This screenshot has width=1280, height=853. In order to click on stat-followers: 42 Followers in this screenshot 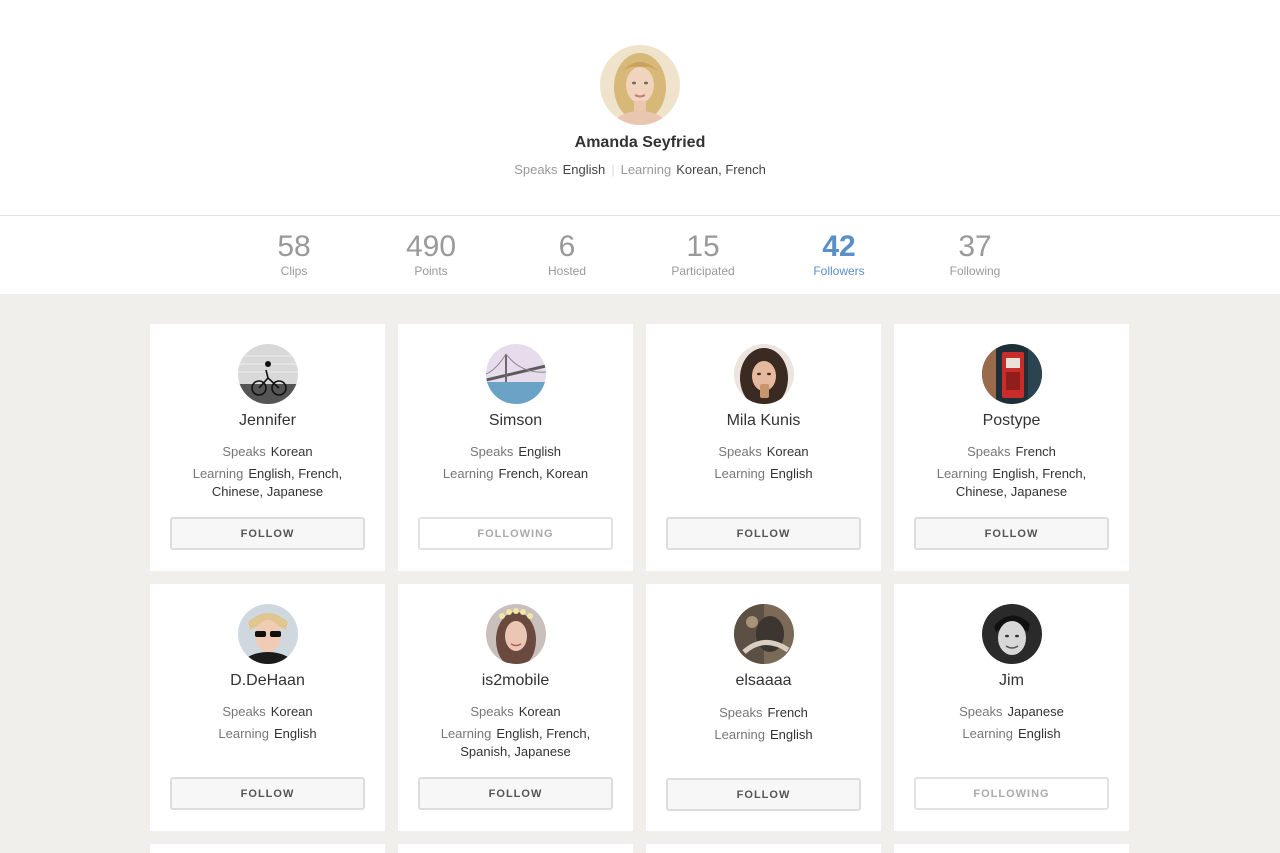, I will do `click(839, 254)`.